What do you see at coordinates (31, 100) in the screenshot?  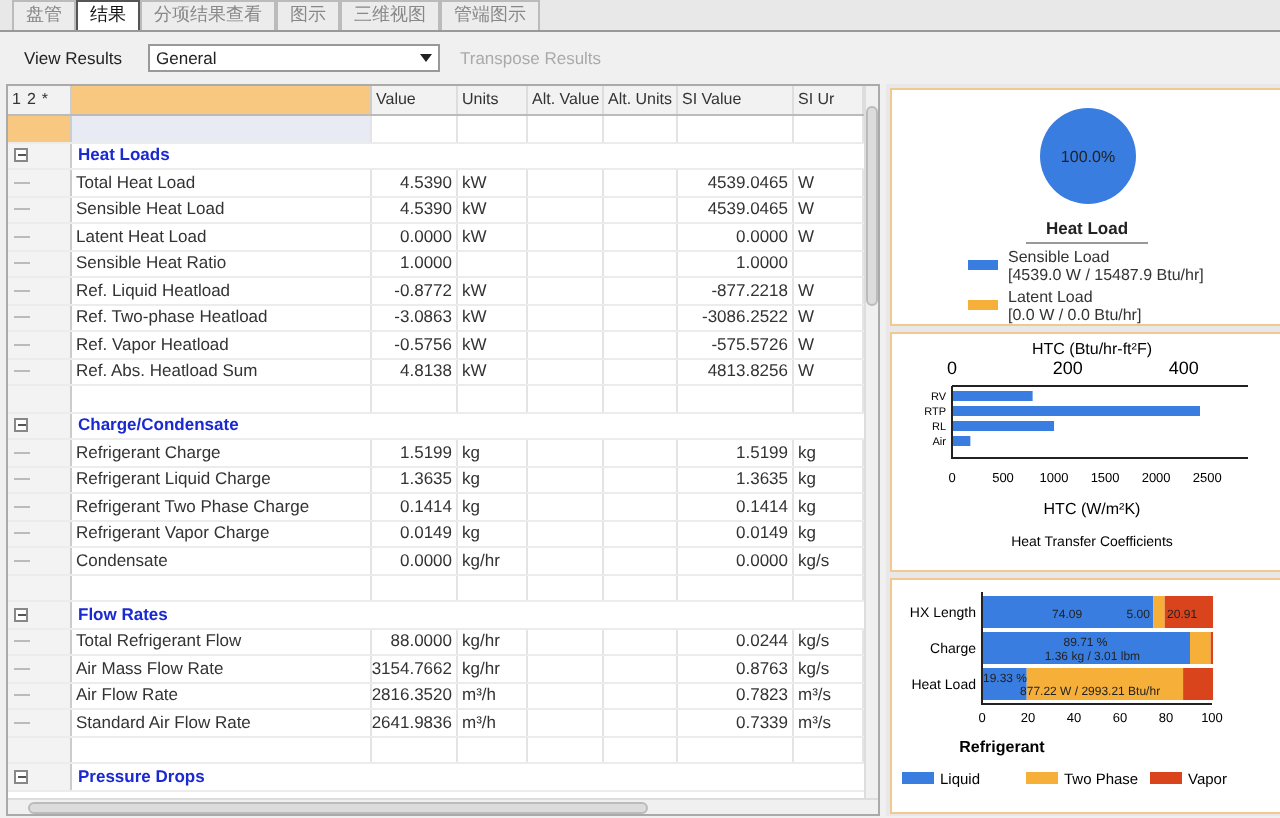 I see `row-header-label: 2` at bounding box center [31, 100].